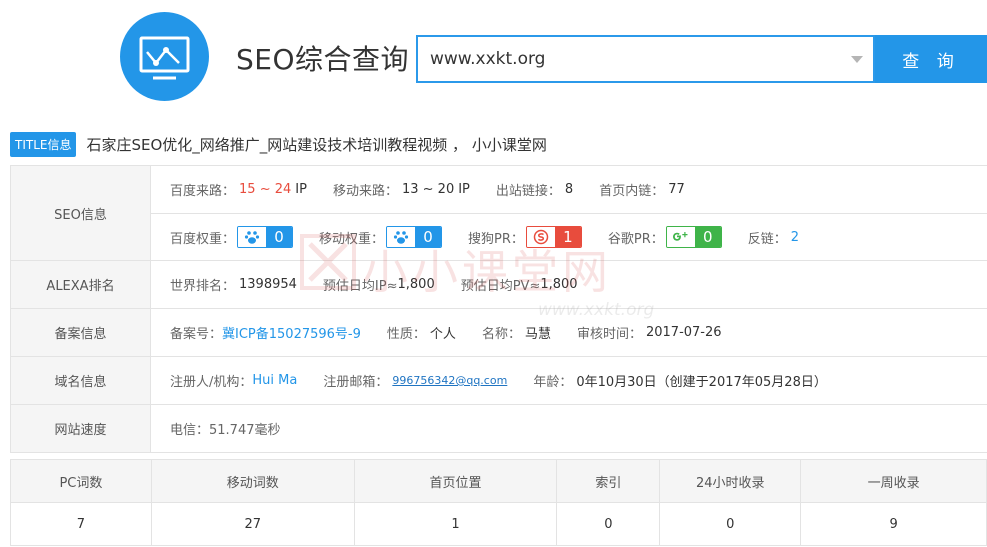 The width and height of the screenshot is (987, 547). I want to click on baidu-traffic-unit: IP, so click(301, 189).